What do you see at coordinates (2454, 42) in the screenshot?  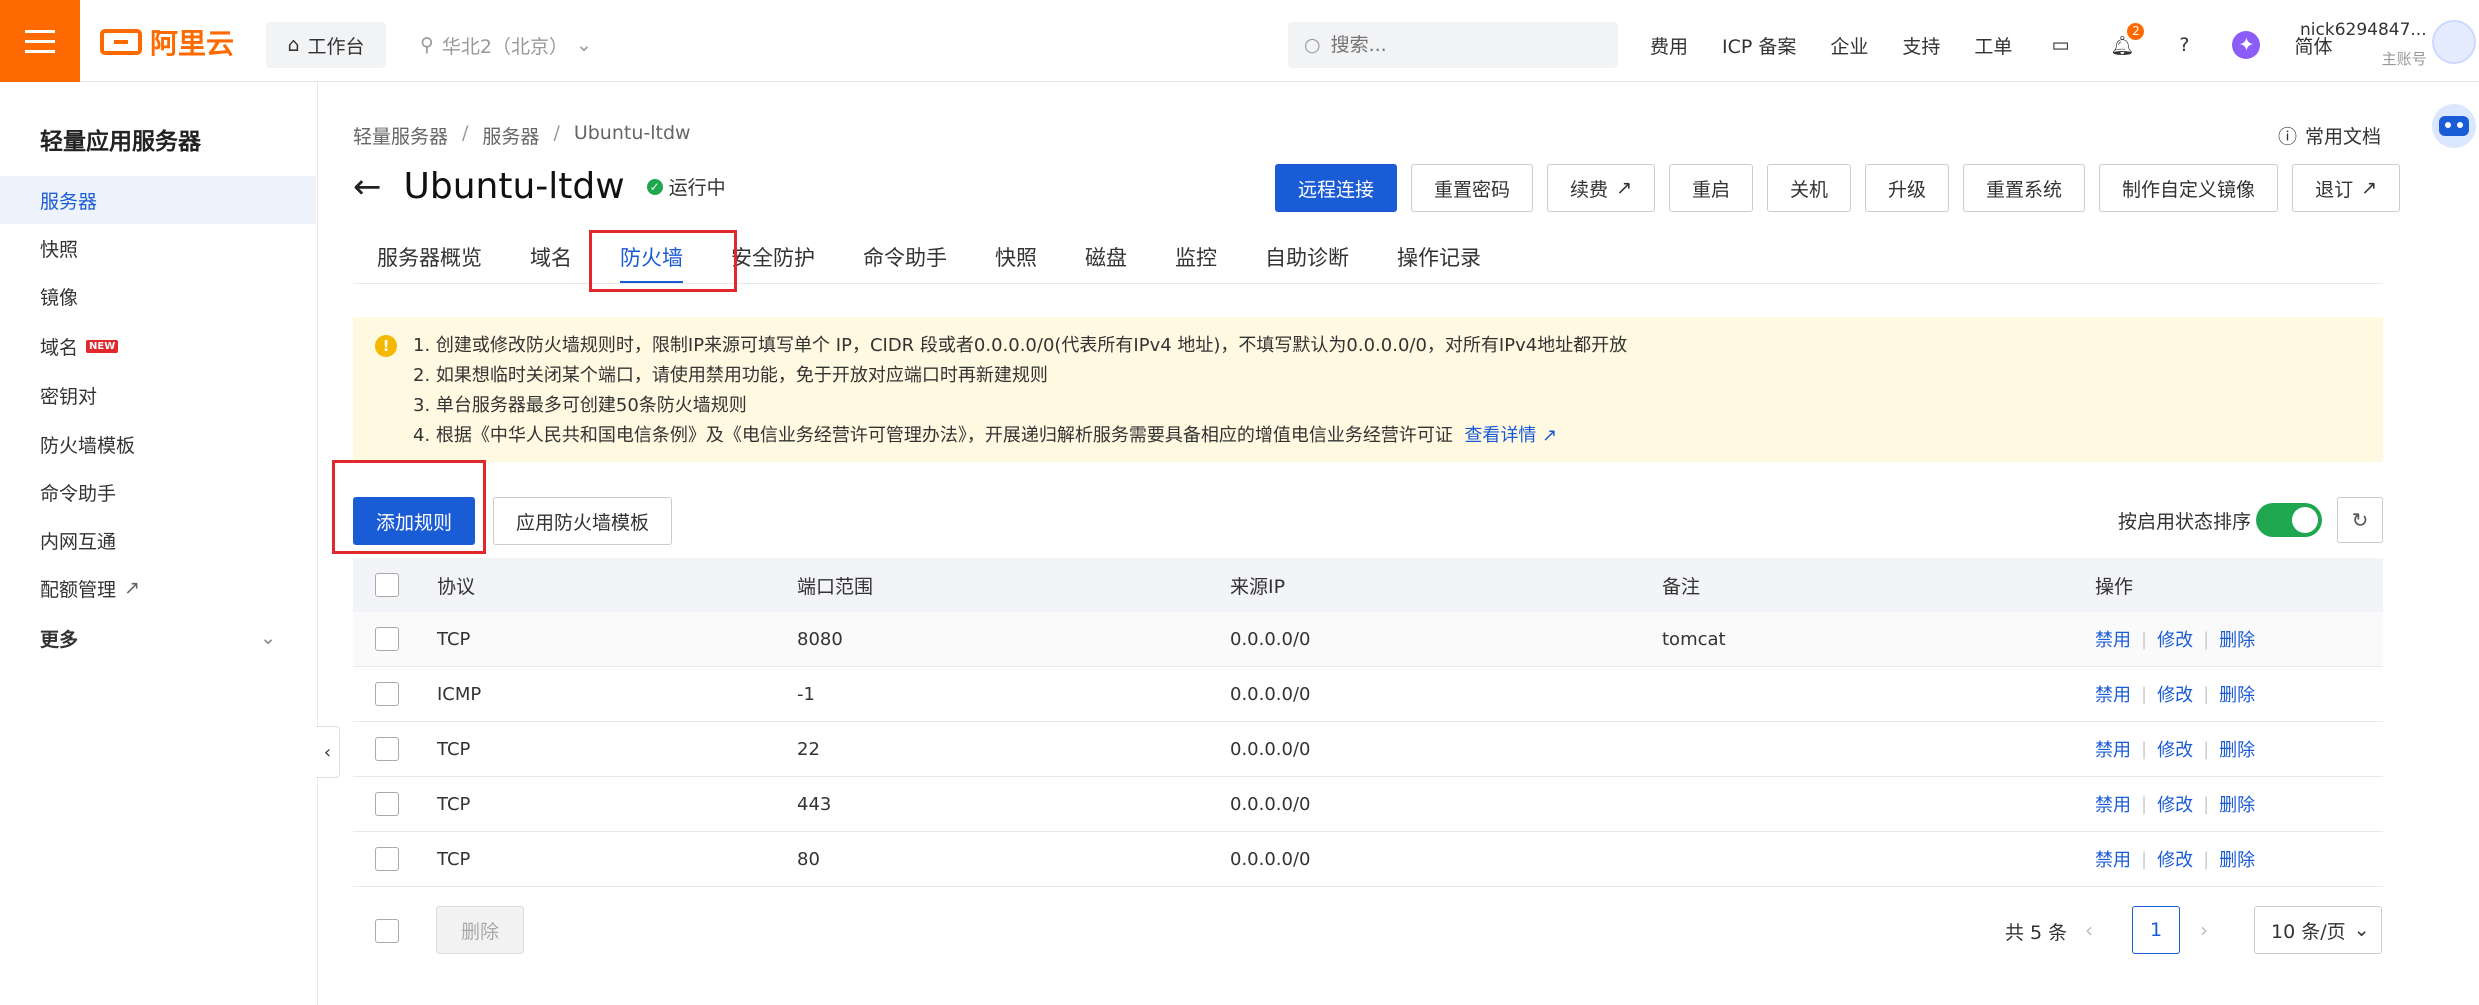 I see `avatar` at bounding box center [2454, 42].